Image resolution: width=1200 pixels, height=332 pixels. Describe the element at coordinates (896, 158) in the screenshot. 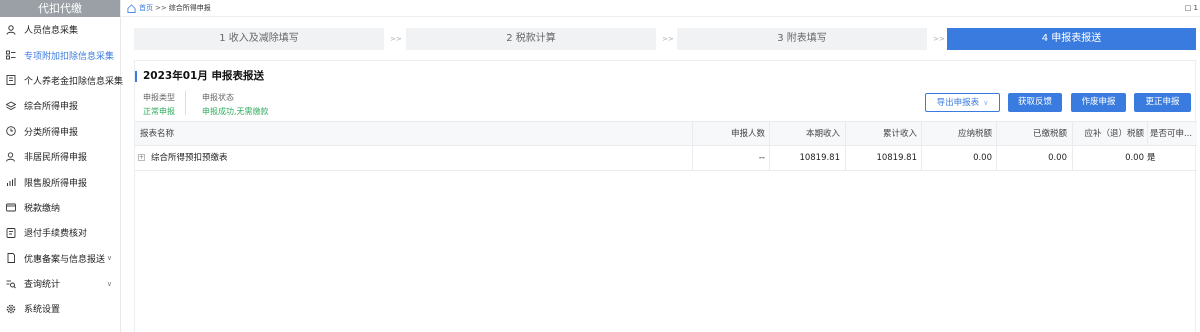

I see `row-cumulative: 10819.81` at that location.